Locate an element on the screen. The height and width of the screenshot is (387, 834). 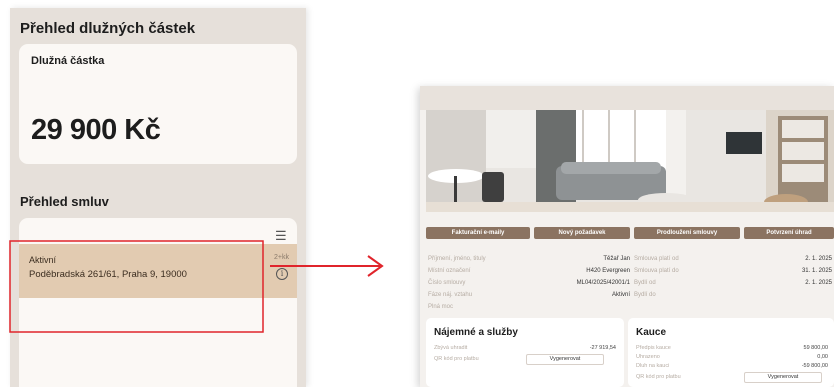
detail-label: Smlouva platí od is located at coordinates (656, 259).